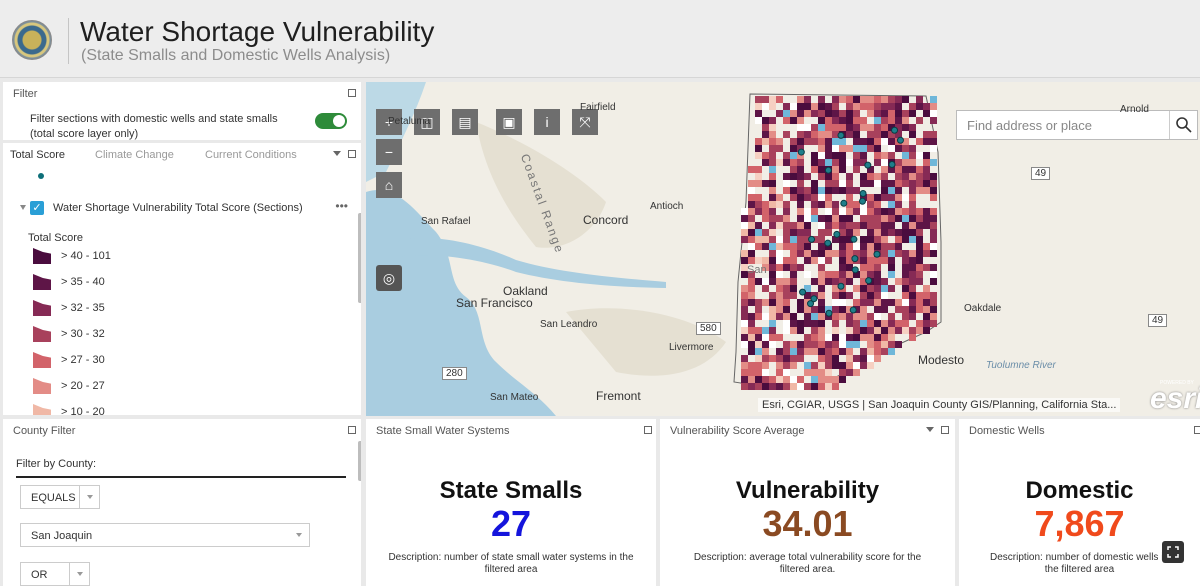  What do you see at coordinates (341, 206) in the screenshot?
I see `more-options-icon: •••` at bounding box center [341, 206].